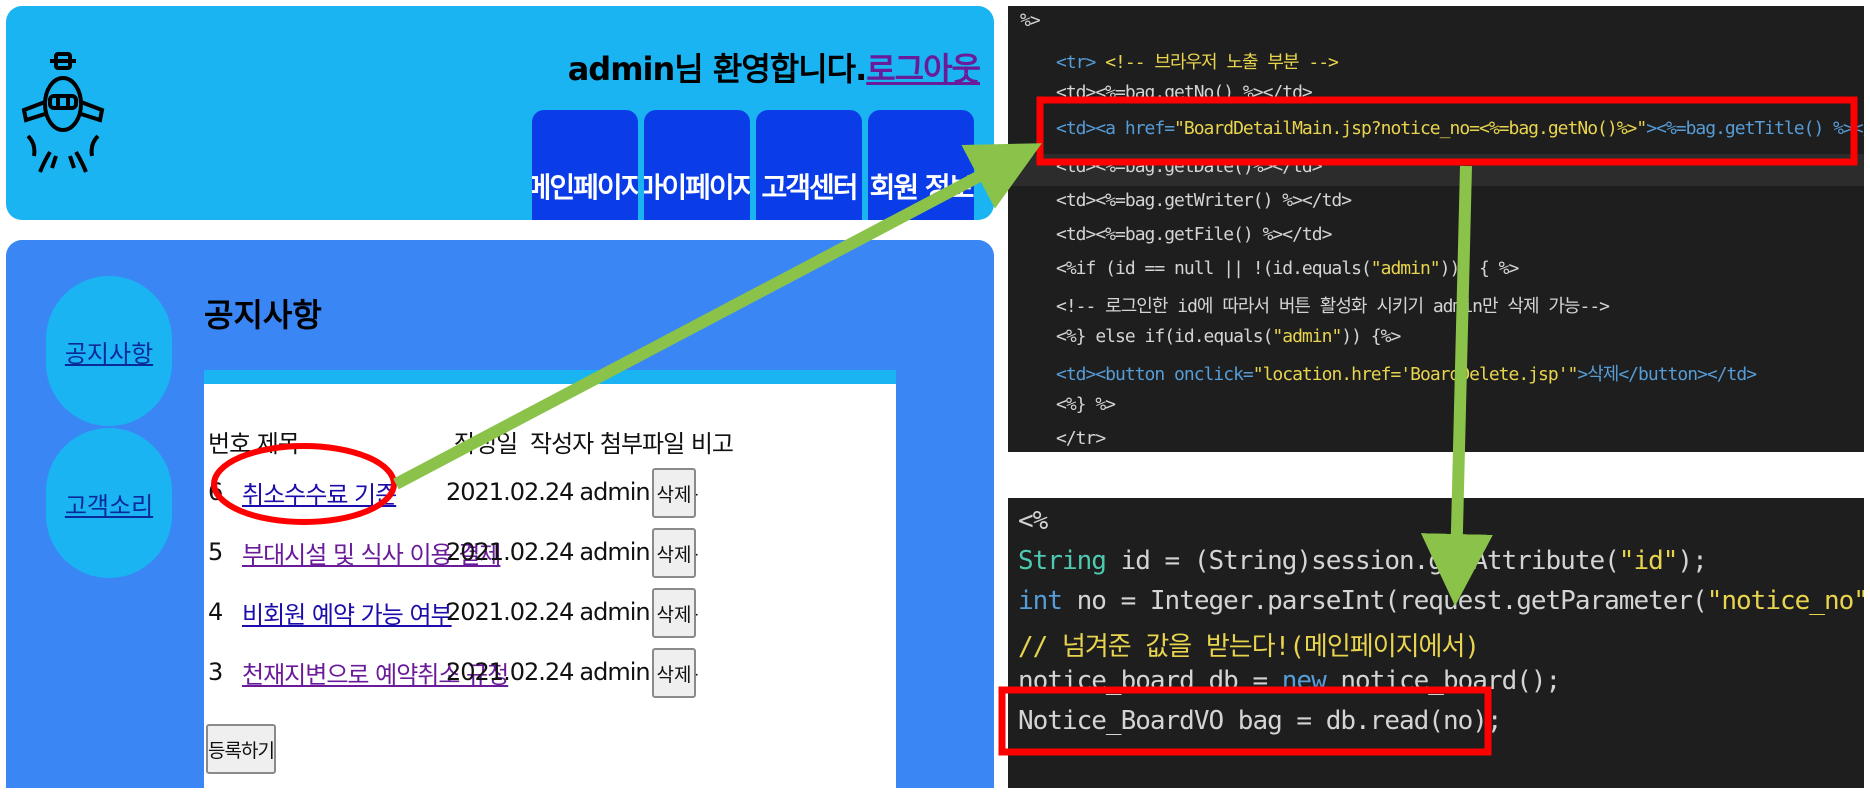 Image resolution: width=1870 pixels, height=802 pixels. What do you see at coordinates (215, 492) in the screenshot?
I see `row-no: 6` at bounding box center [215, 492].